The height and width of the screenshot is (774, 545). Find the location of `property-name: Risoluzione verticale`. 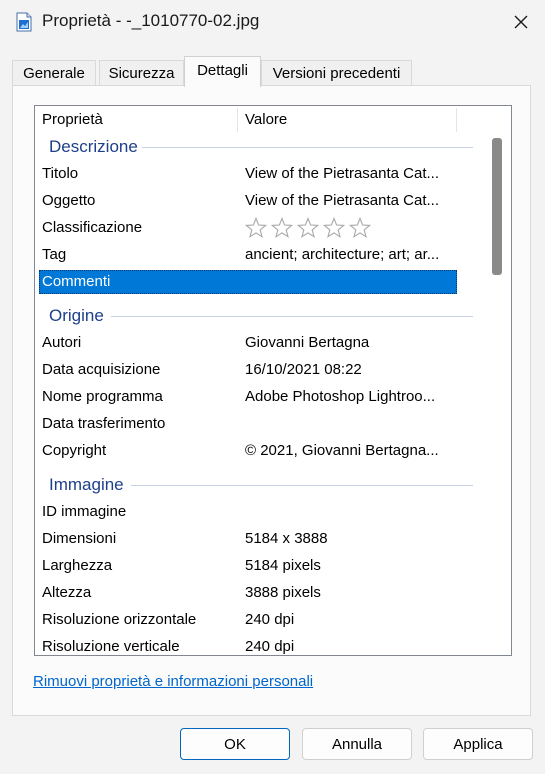

property-name: Risoluzione verticale is located at coordinates (111, 646).